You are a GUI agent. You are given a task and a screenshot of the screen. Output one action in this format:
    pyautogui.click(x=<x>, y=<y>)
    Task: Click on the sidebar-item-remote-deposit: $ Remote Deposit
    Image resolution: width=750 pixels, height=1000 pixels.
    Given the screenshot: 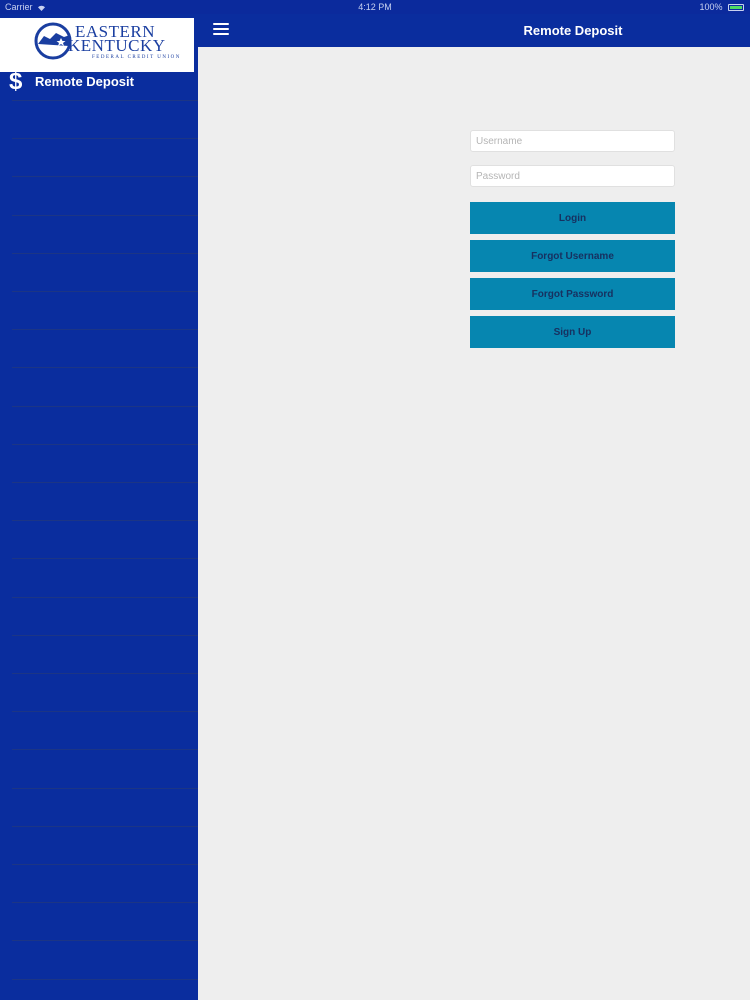 What is the action you would take?
    pyautogui.click(x=99, y=82)
    